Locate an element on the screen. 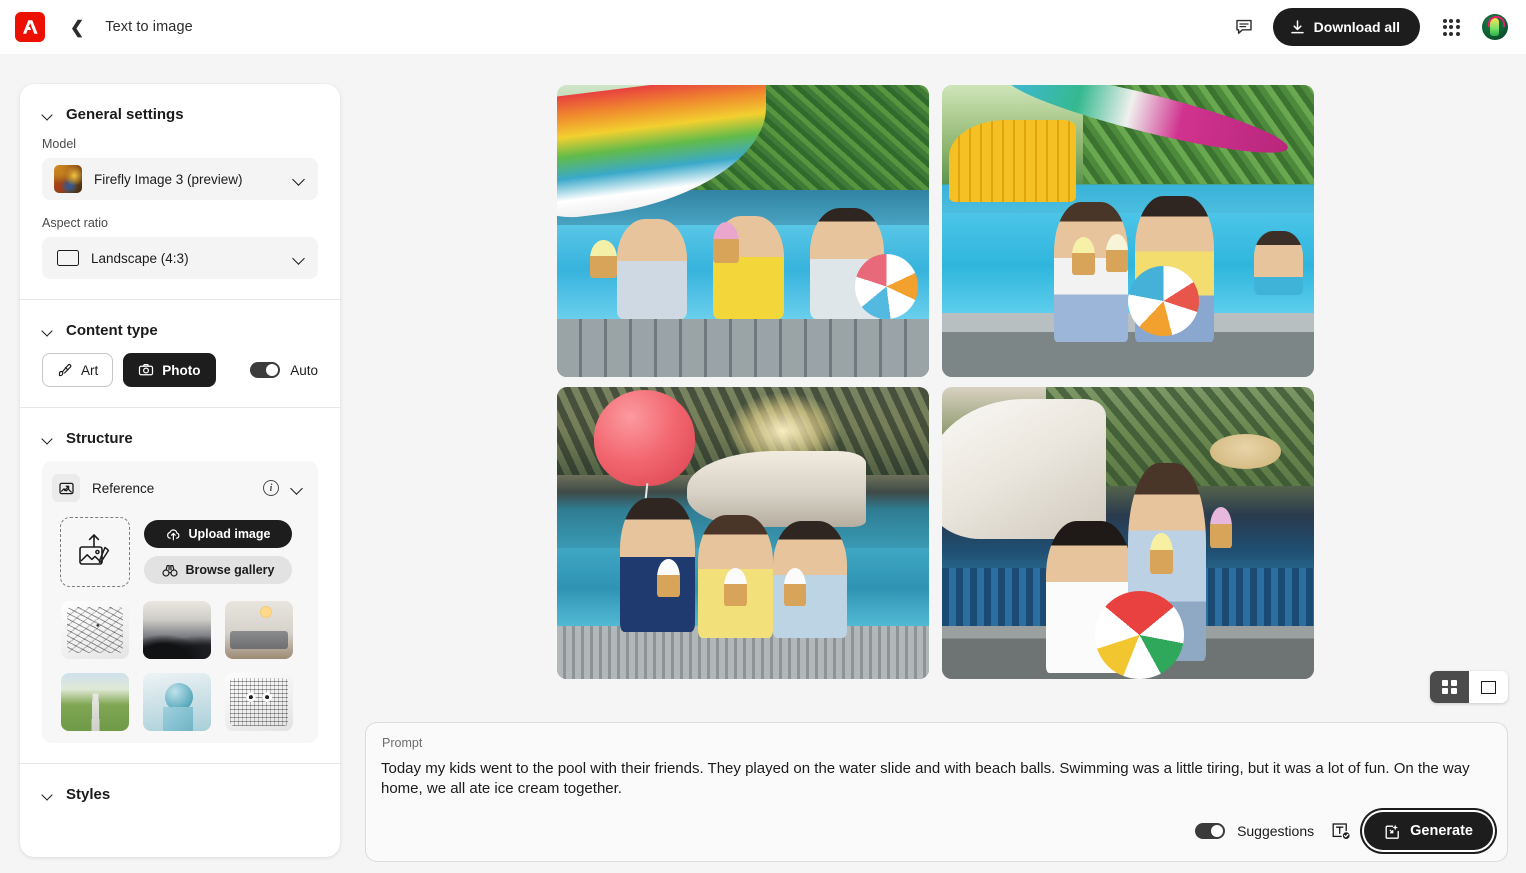  content-type-options: Art Photo Auto is located at coordinates (180, 370).